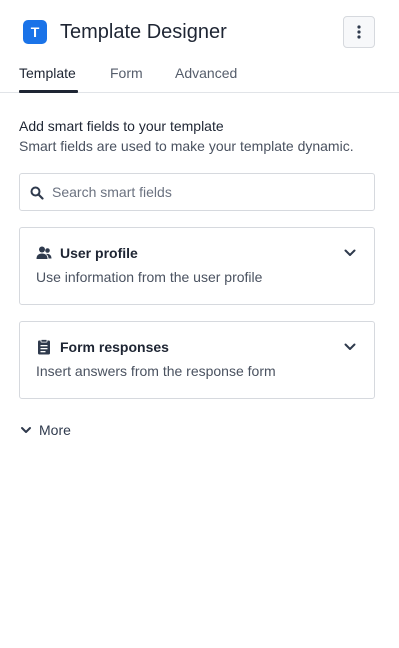 The width and height of the screenshot is (399, 648). Describe the element at coordinates (55, 430) in the screenshot. I see `more-label: More` at that location.